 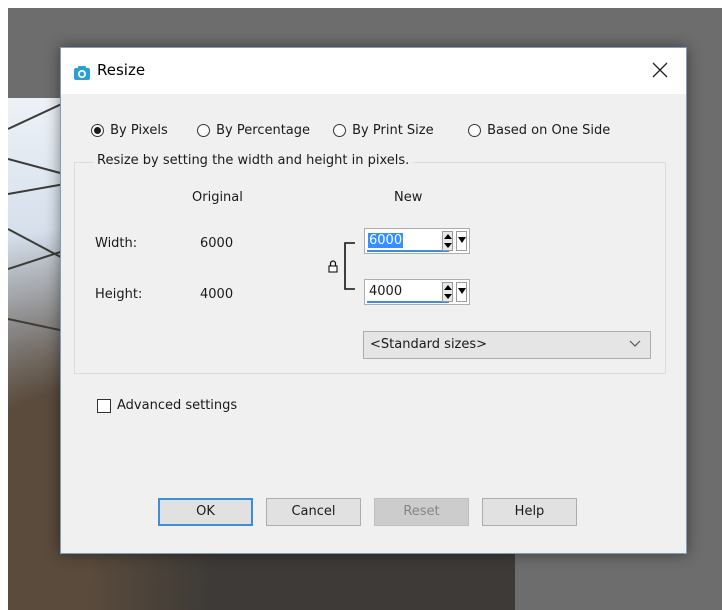 What do you see at coordinates (429, 344) in the screenshot?
I see `dropdown-selected-value: <Standard sizes>` at bounding box center [429, 344].